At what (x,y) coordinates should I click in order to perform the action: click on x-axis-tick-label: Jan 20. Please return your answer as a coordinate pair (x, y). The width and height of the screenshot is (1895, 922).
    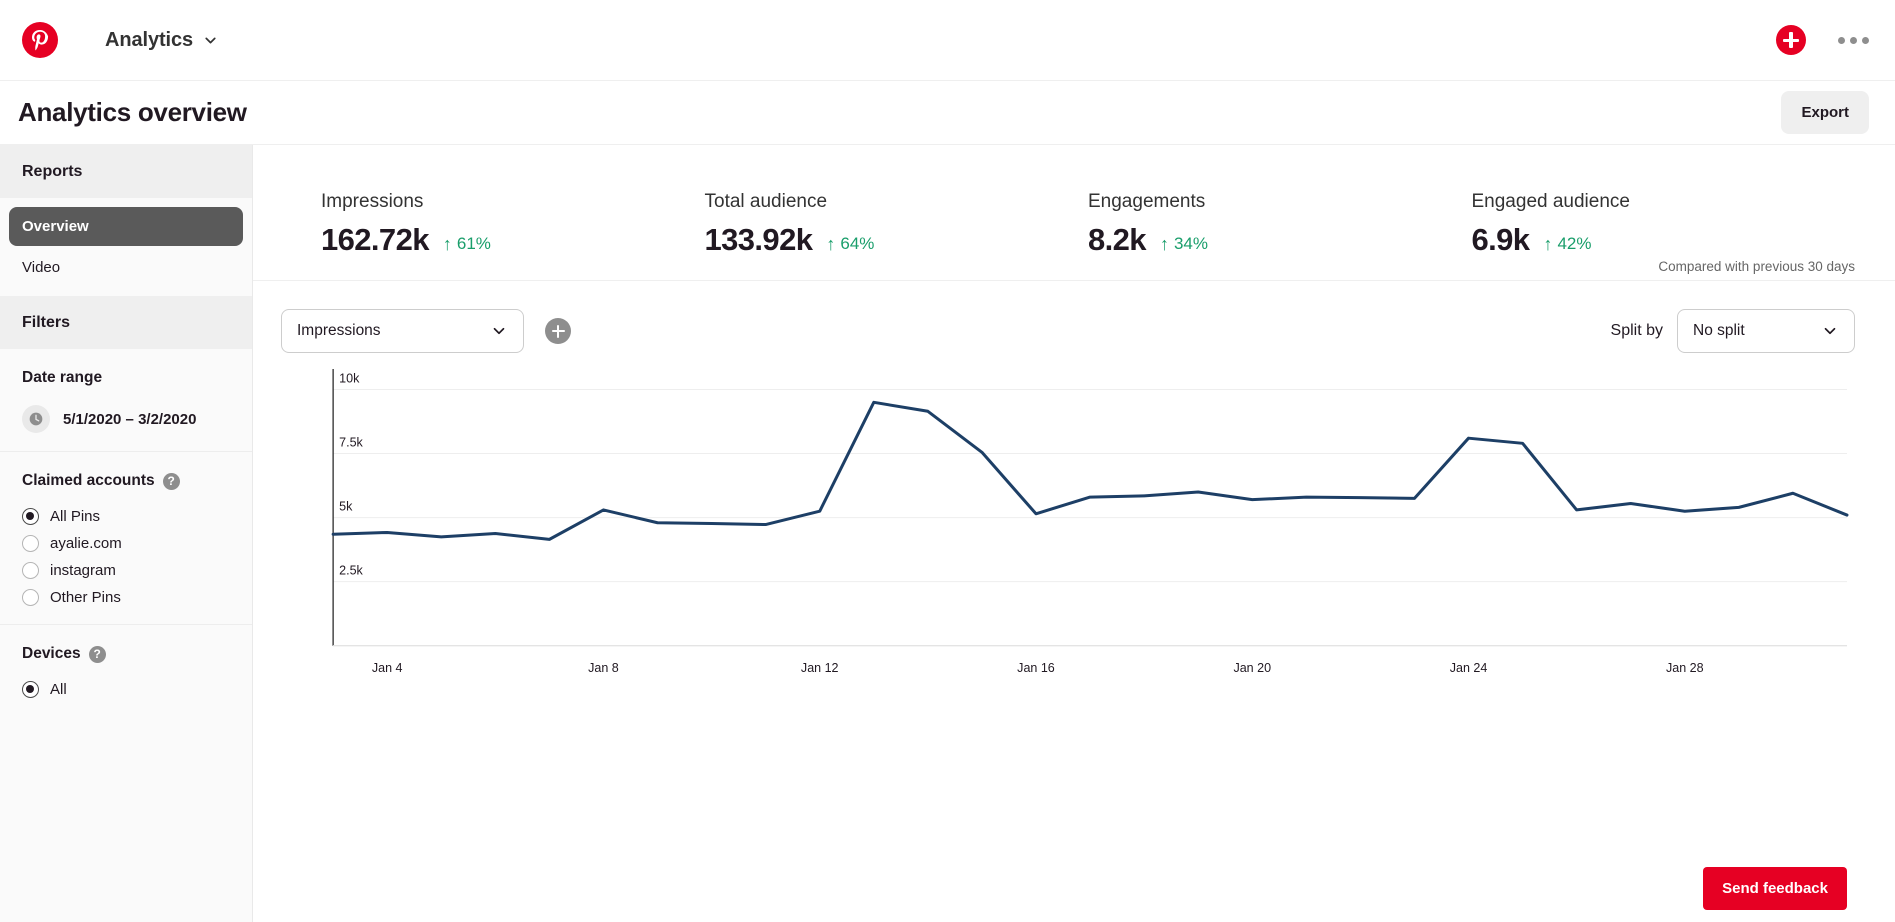
    Looking at the image, I should click on (1252, 668).